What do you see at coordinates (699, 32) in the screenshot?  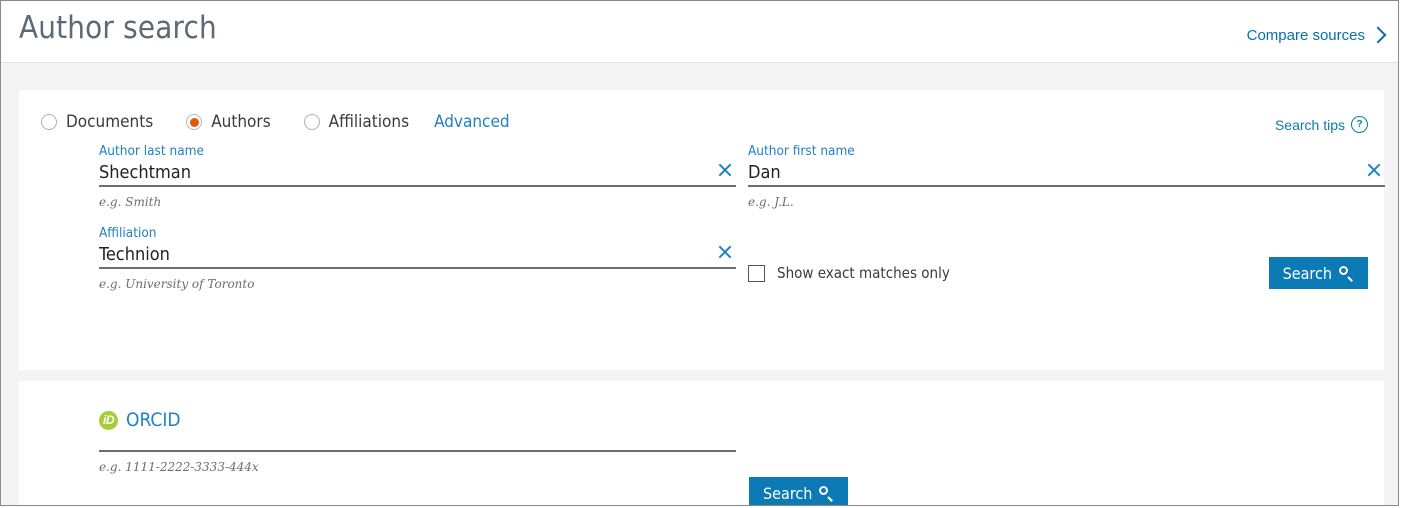 I see `page-header: Author search Compare sources` at bounding box center [699, 32].